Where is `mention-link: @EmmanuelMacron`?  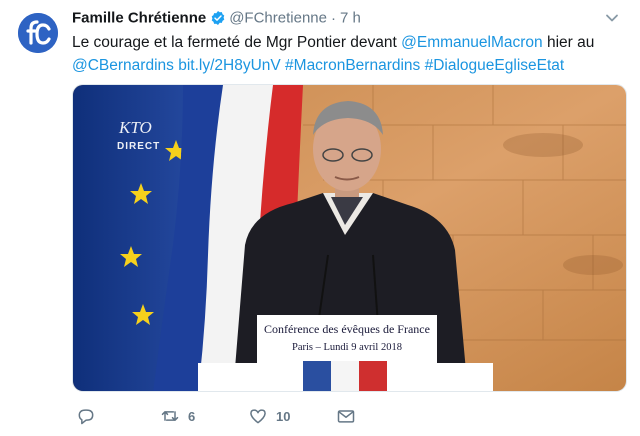
mention-link: @EmmanuelMacron is located at coordinates (472, 42).